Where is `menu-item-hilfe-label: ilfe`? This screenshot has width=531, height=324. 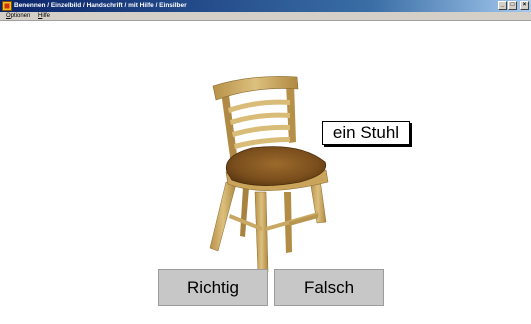
menu-item-hilfe-label: ilfe is located at coordinates (46, 16).